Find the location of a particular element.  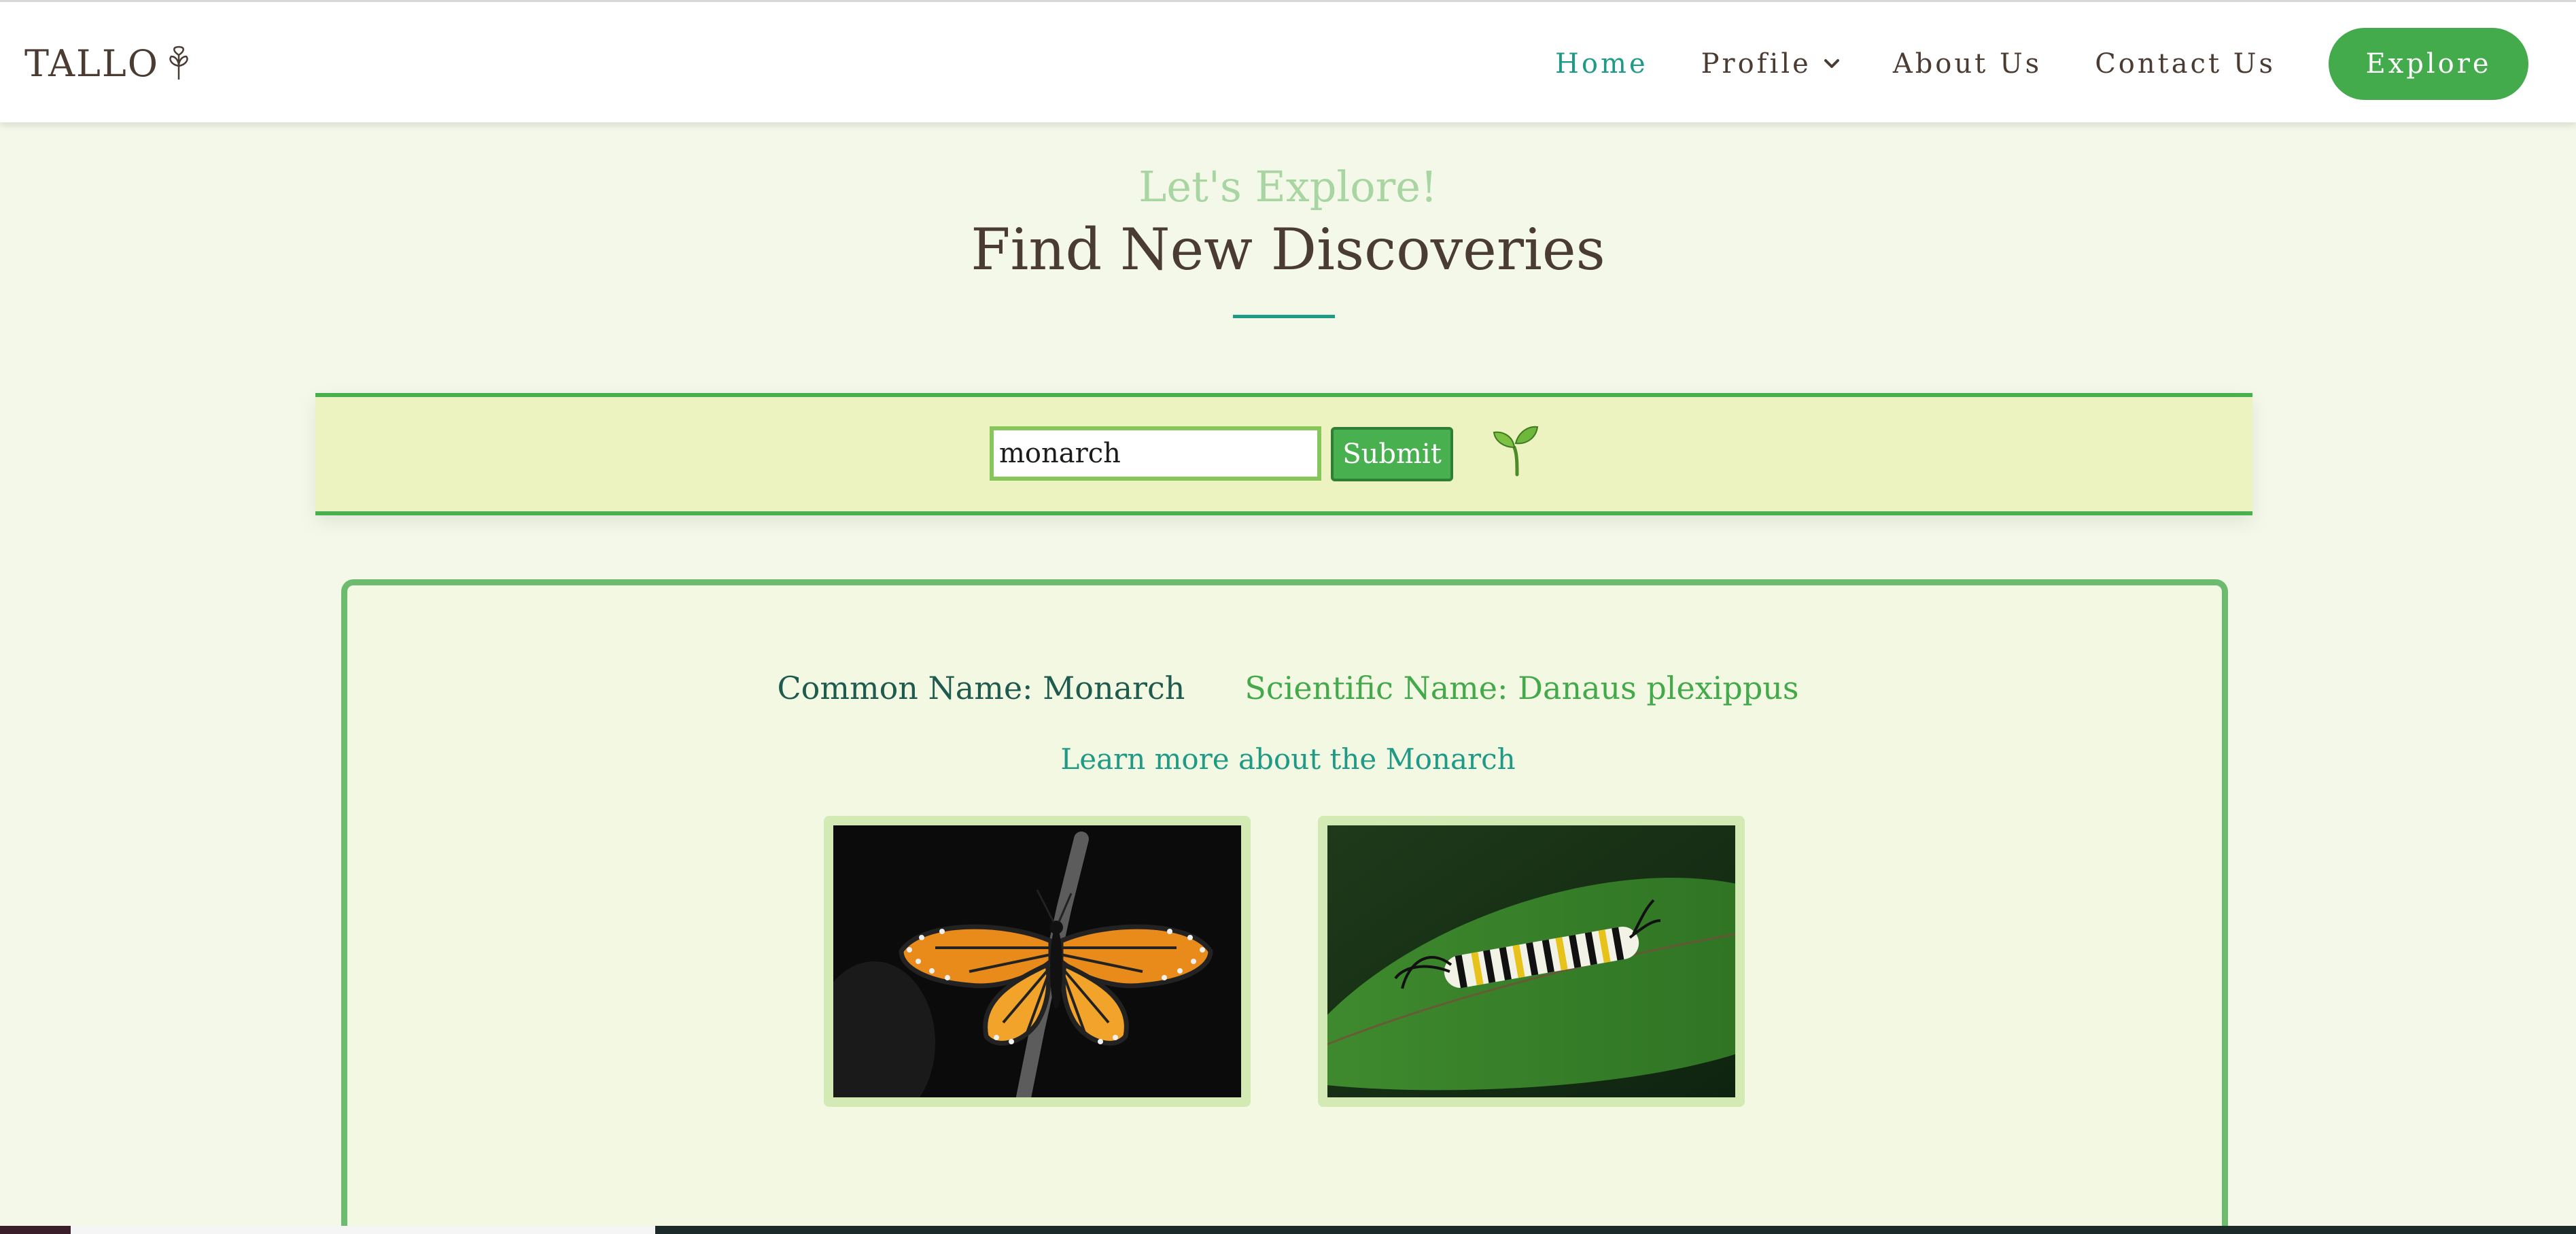

brand-name: TALLO is located at coordinates (92, 63).